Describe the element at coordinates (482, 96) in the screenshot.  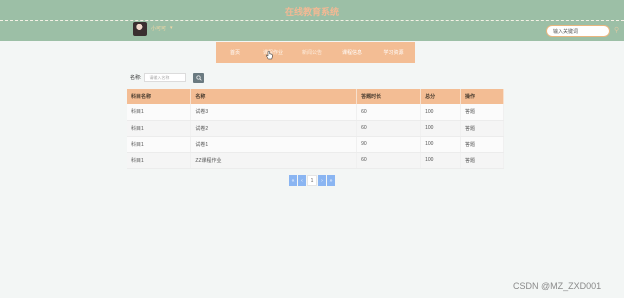
I see `col-action: 操作` at that location.